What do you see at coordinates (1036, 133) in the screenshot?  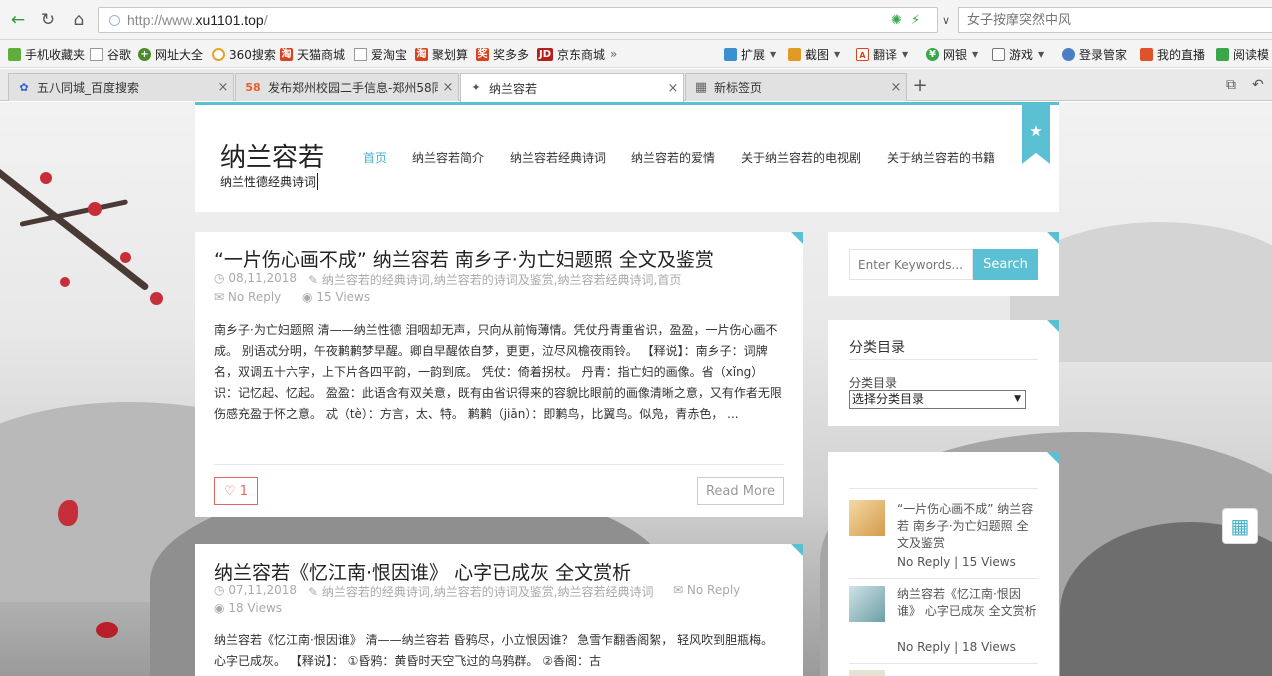 I see `star-ribbon: ★` at bounding box center [1036, 133].